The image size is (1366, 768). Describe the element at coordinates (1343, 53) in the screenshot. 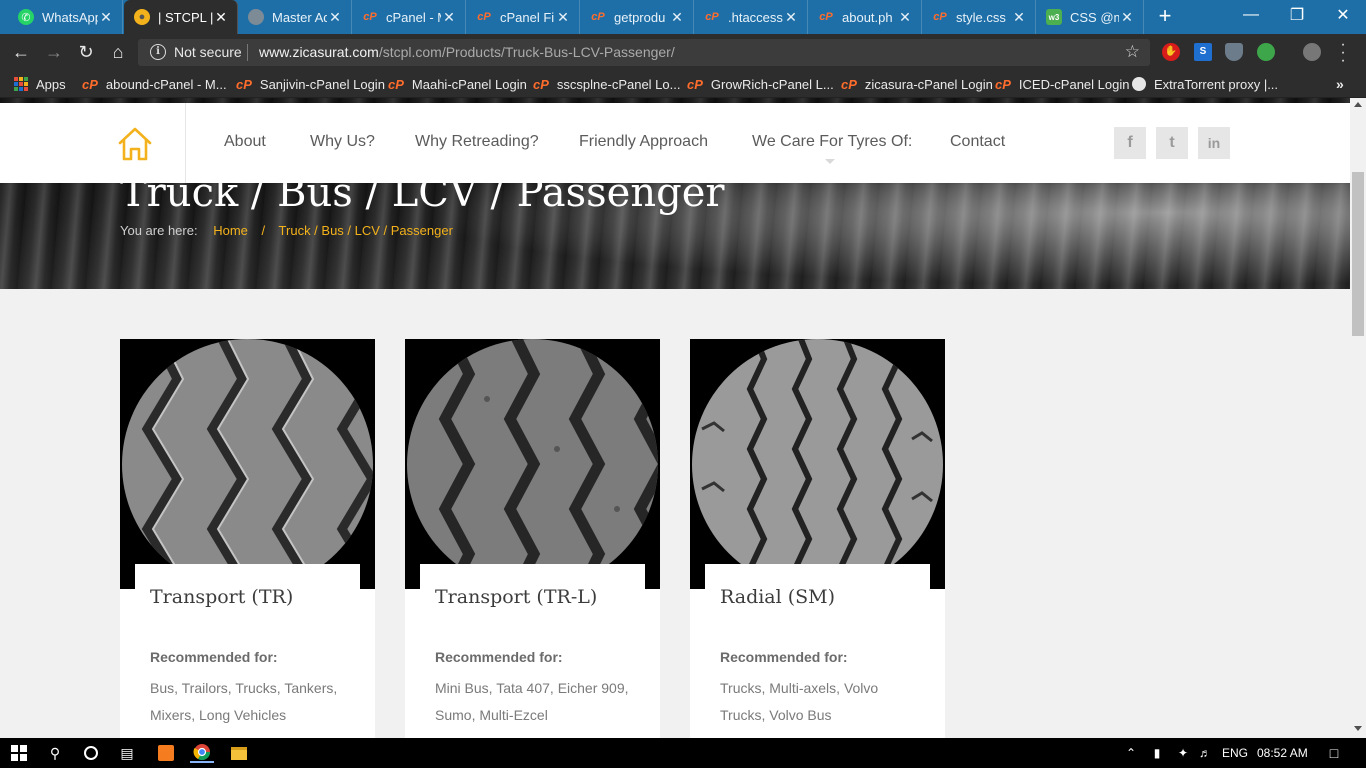

I see `menu-dots-icon: · · ·` at that location.